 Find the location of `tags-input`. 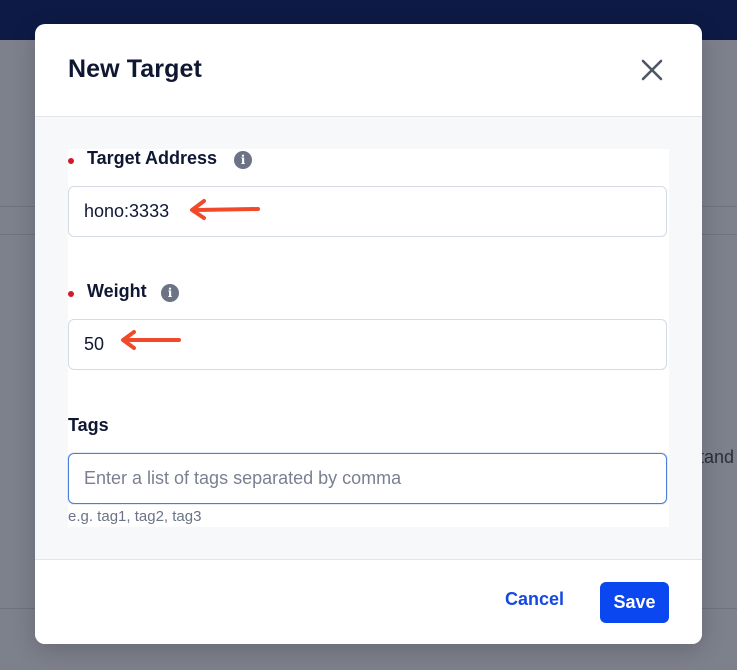

tags-input is located at coordinates (367, 478).